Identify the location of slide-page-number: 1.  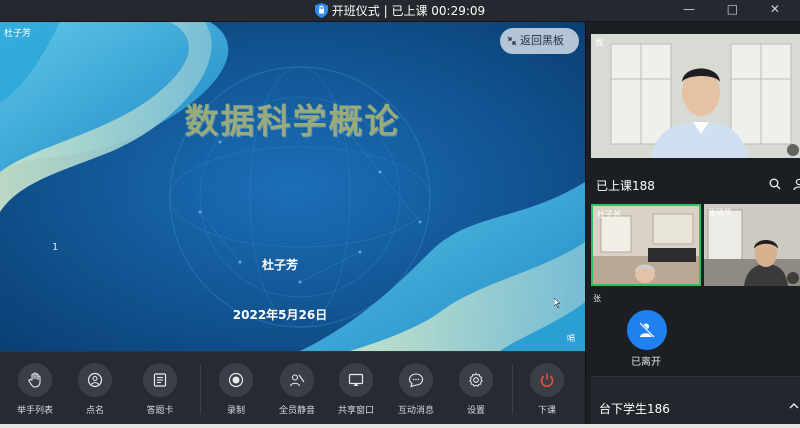
(55, 247).